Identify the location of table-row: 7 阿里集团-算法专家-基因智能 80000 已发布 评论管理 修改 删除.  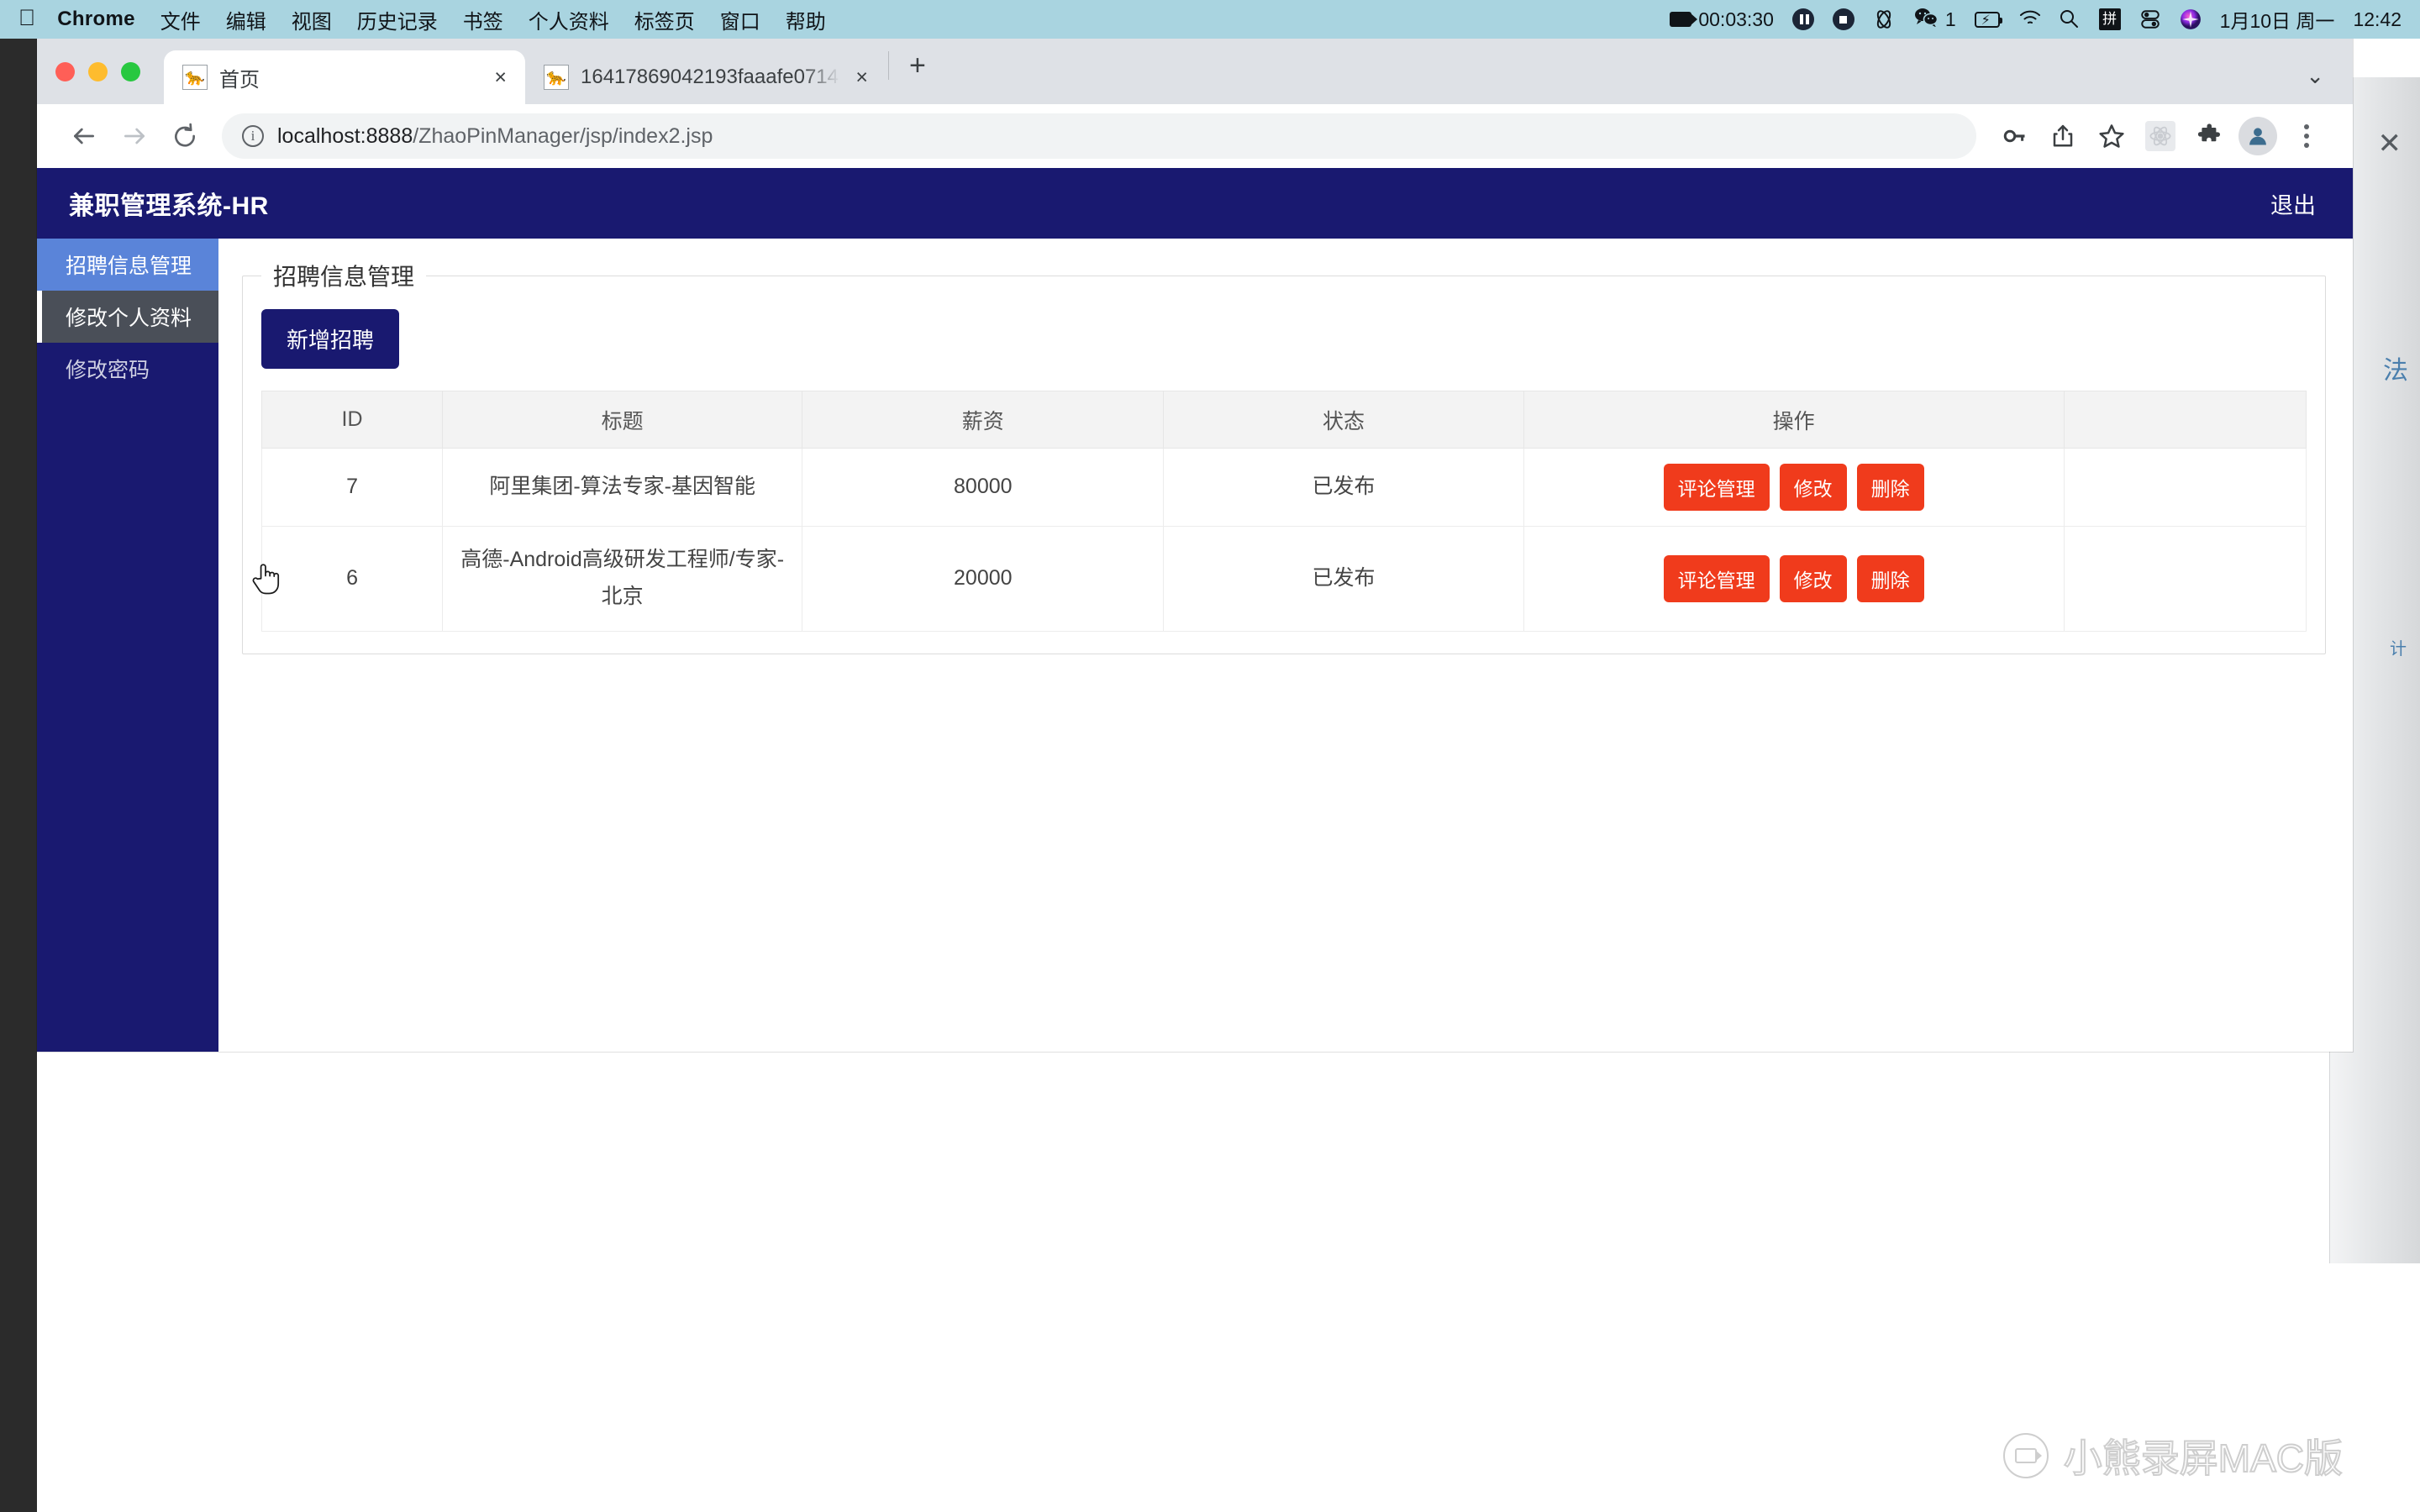
(1284, 487).